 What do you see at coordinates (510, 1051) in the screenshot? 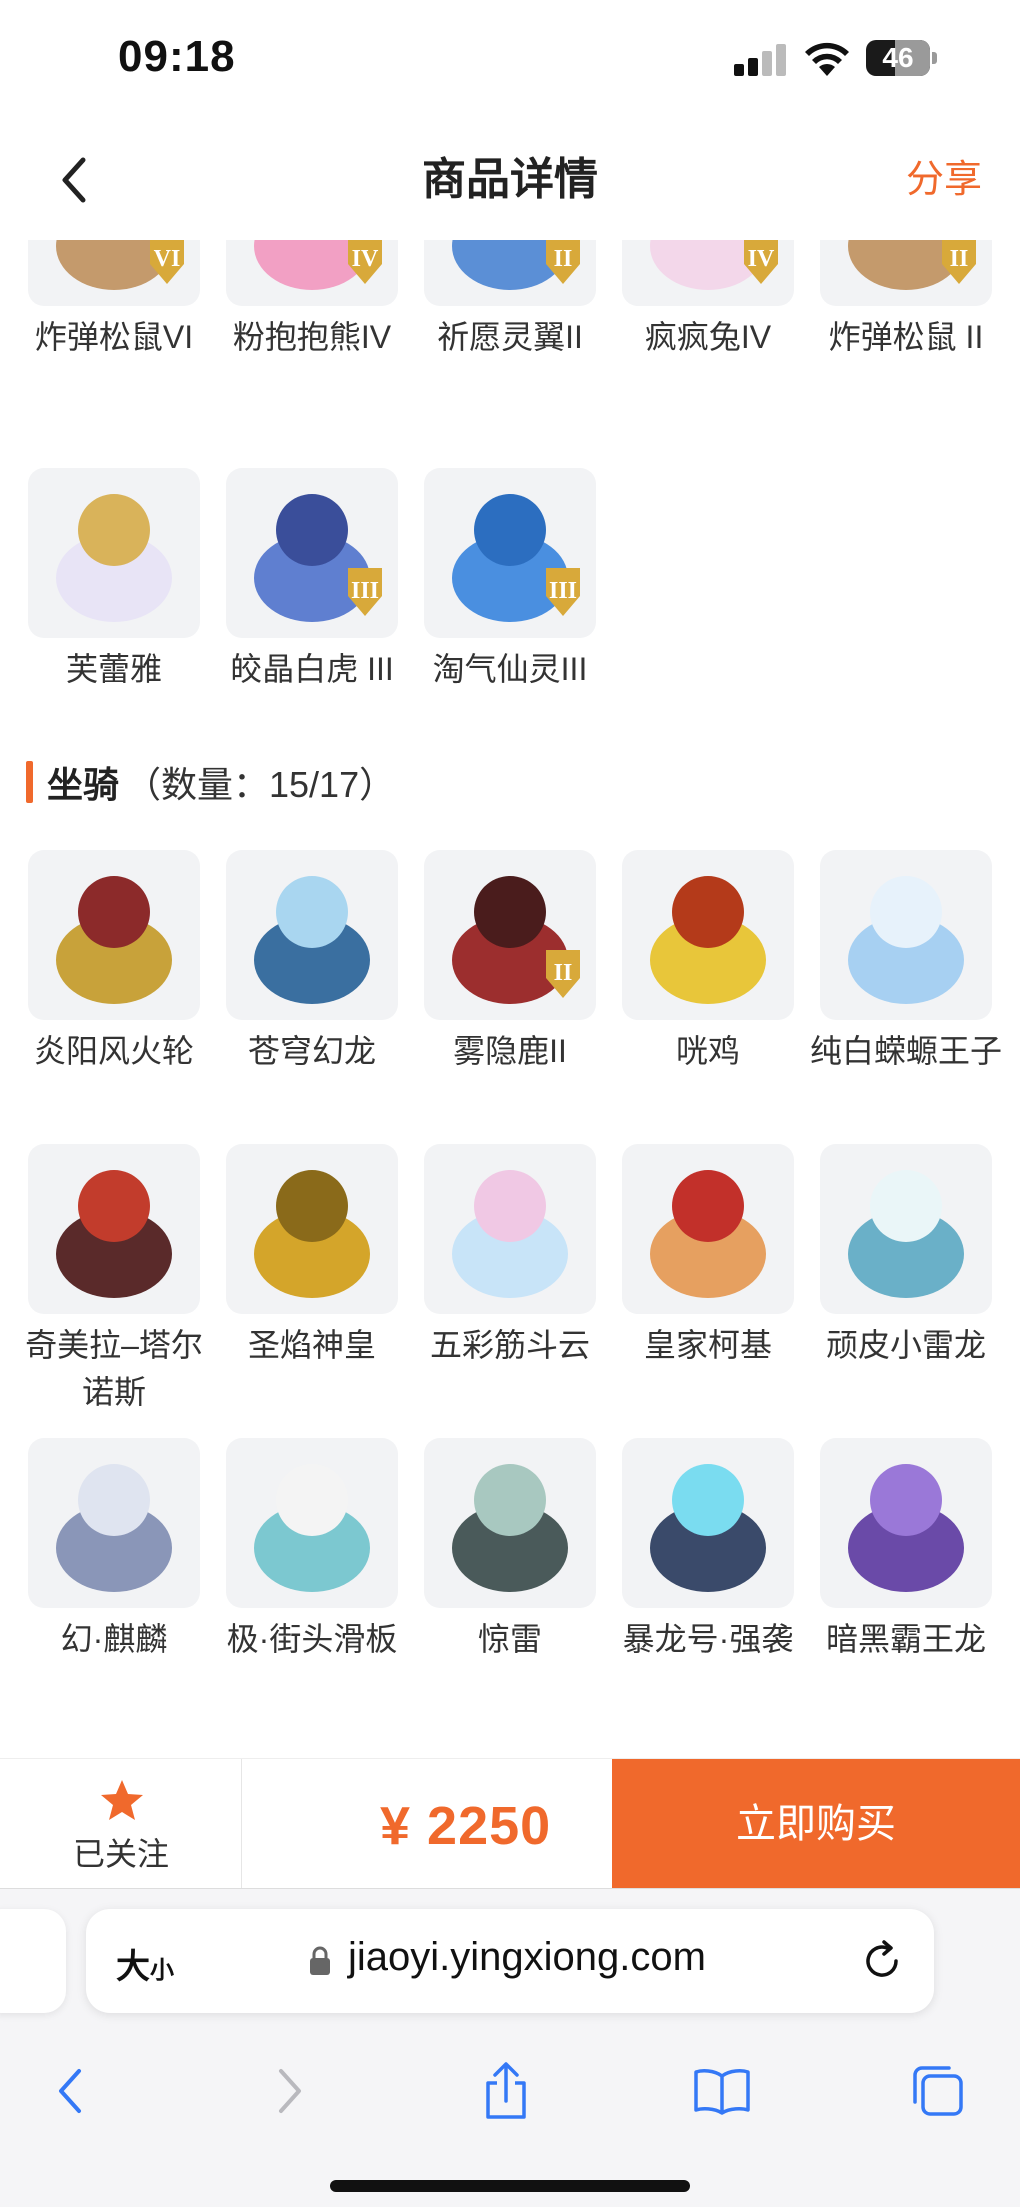
I see `item-name: 雾隐鹿II` at bounding box center [510, 1051].